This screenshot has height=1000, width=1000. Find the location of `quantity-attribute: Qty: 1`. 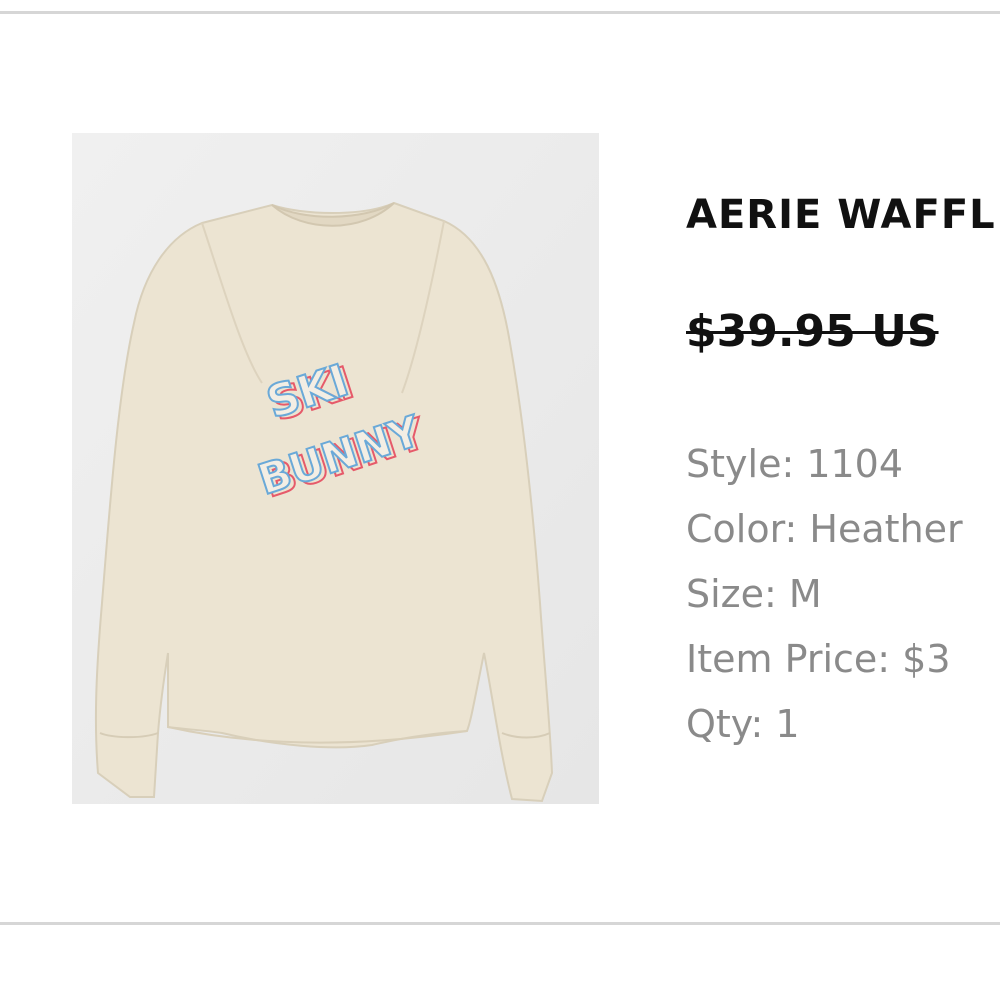

quantity-attribute: Qty: 1 is located at coordinates (743, 724).